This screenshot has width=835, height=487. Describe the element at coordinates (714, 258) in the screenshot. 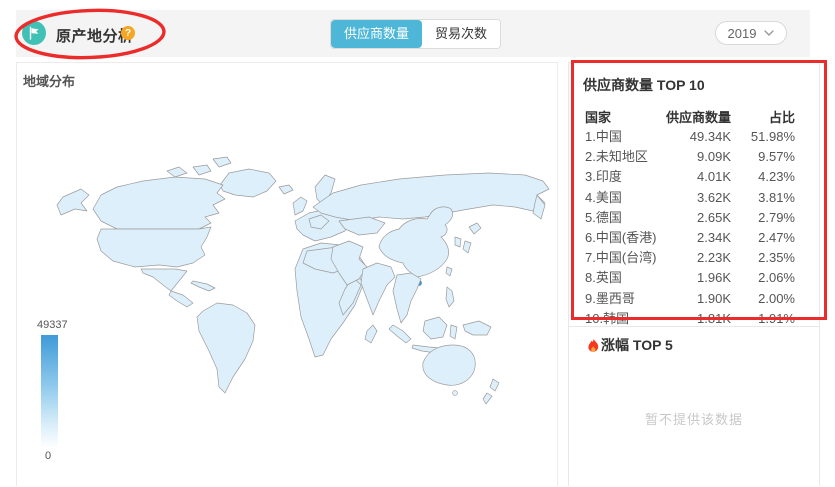

I see `count-cell: 2.23K` at that location.